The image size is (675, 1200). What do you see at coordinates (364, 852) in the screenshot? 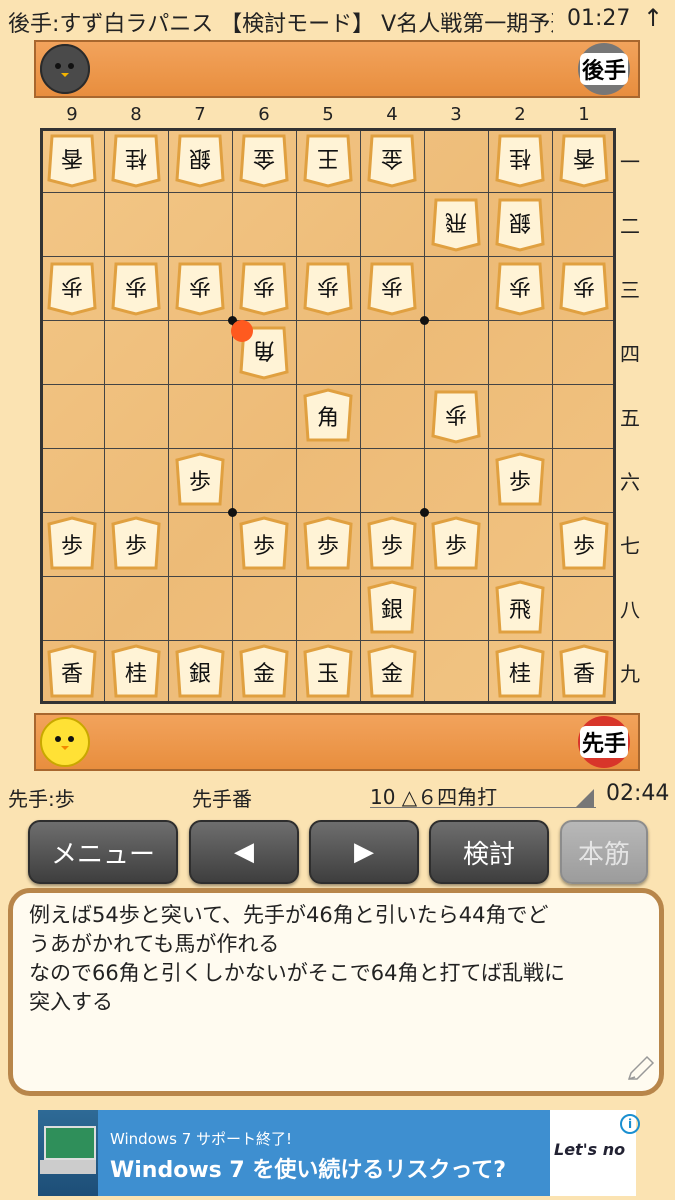
I see `next-move-button: ▶` at bounding box center [364, 852].